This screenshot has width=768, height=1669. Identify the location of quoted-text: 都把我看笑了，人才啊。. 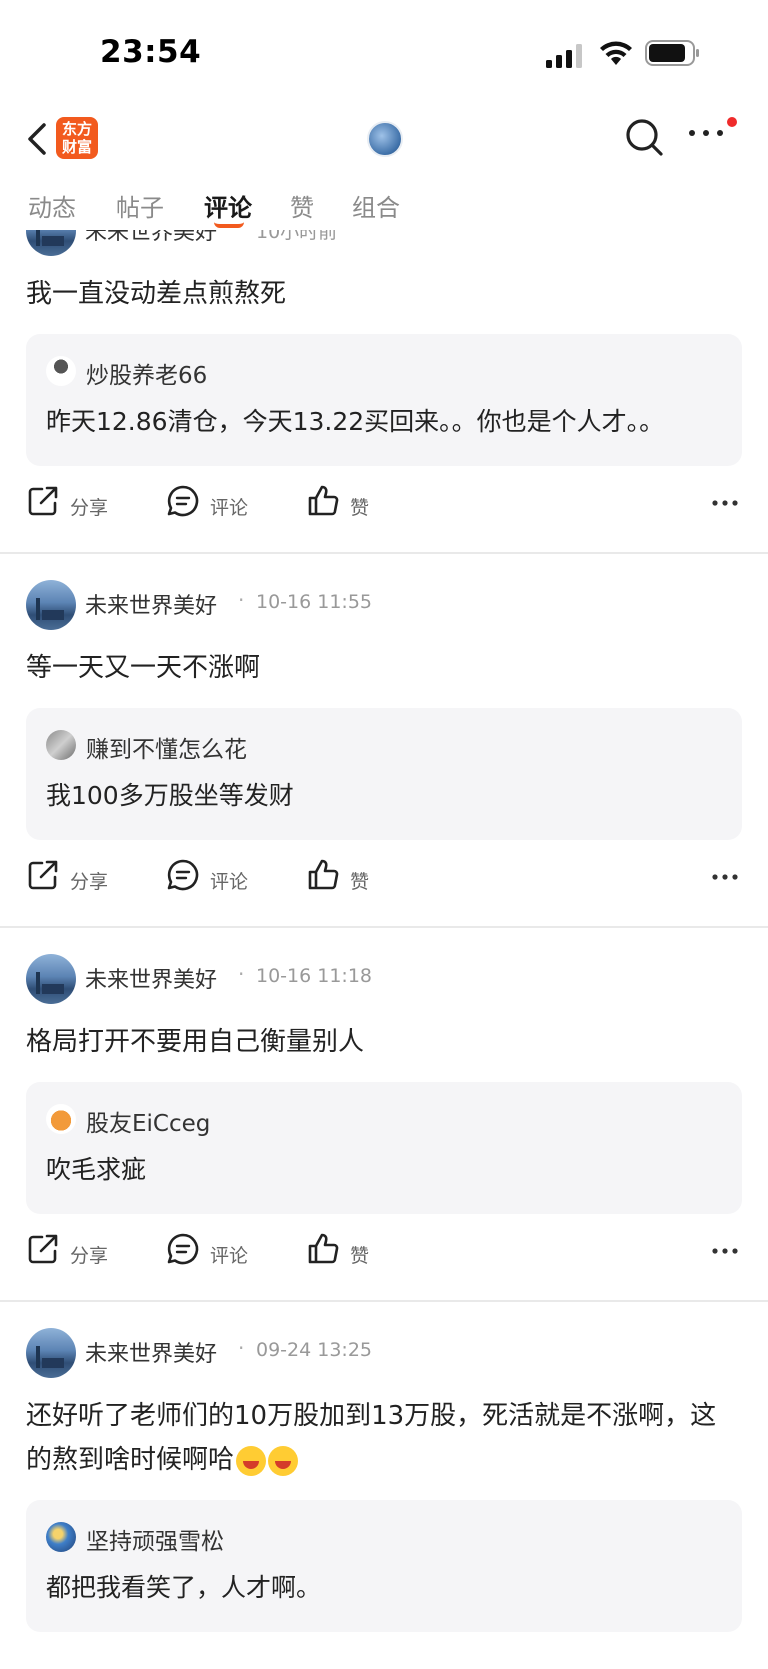
(184, 1587).